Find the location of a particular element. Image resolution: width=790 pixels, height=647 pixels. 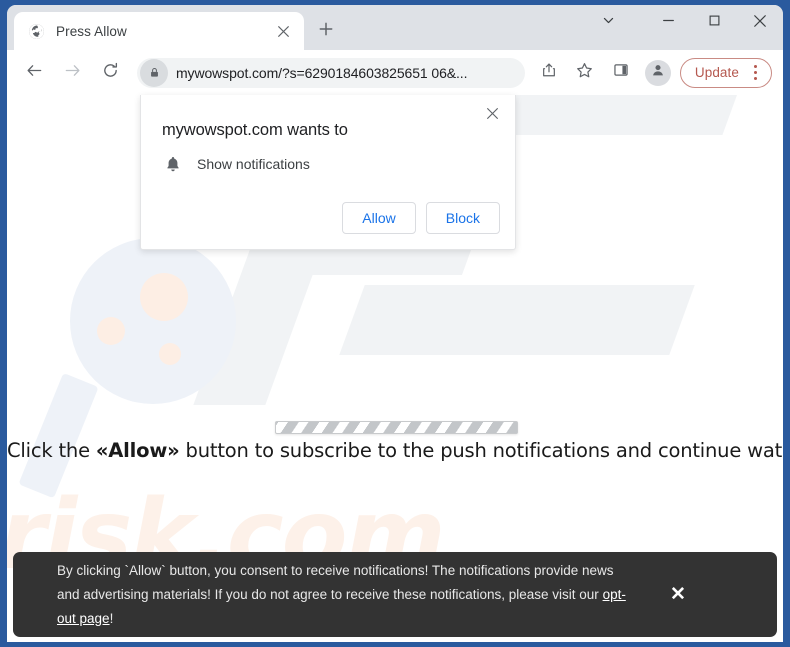

maximize-icon is located at coordinates (714, 23).